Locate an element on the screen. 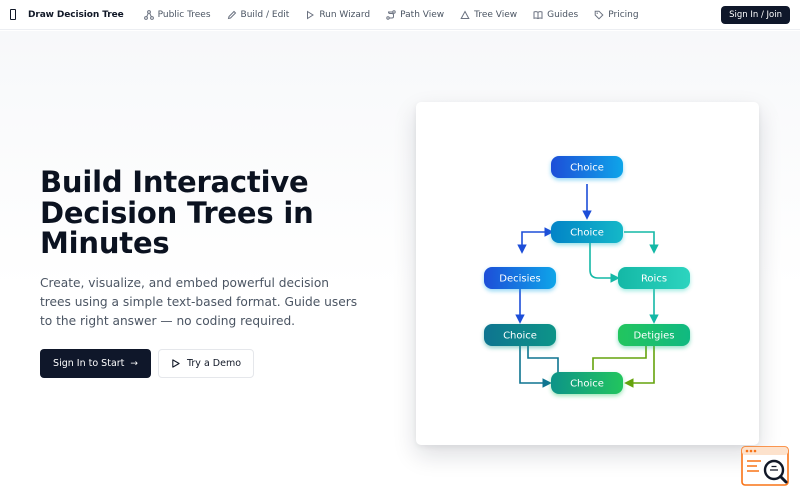  tag-icon is located at coordinates (599, 15).